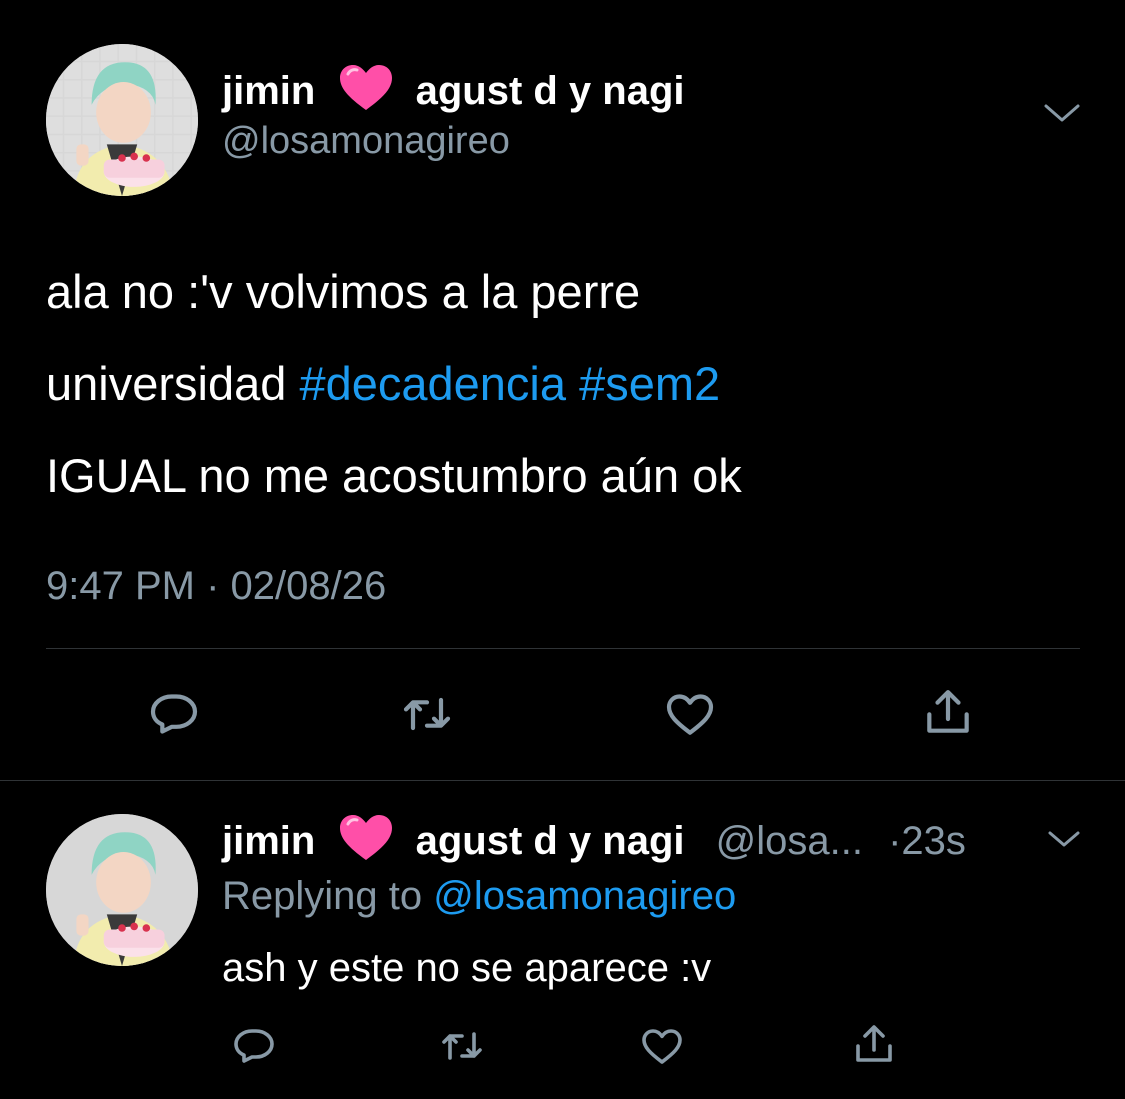 The width and height of the screenshot is (1125, 1099). Describe the element at coordinates (394, 475) in the screenshot. I see `tweet-body-line3: IGUAL no me acostumbro aún ok` at that location.